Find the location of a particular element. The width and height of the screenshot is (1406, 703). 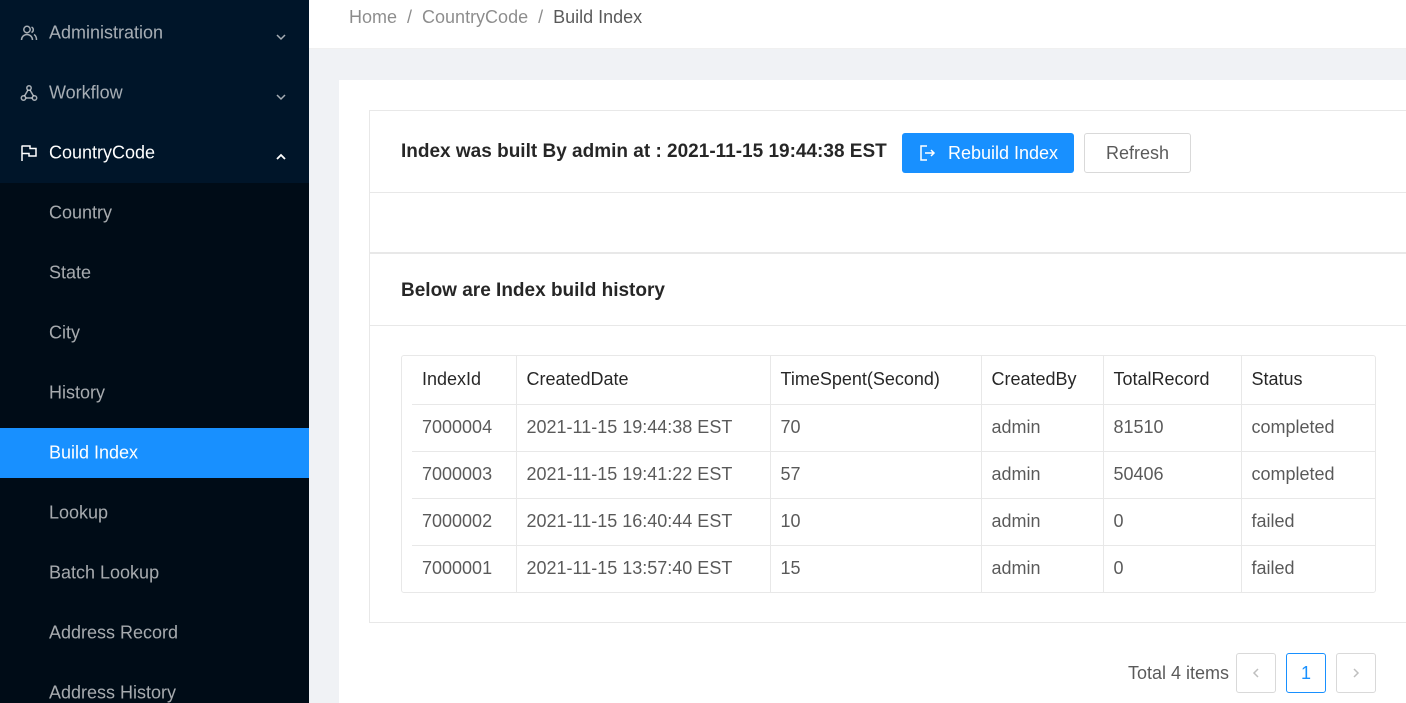

menu-item-label: Administration is located at coordinates (106, 32).